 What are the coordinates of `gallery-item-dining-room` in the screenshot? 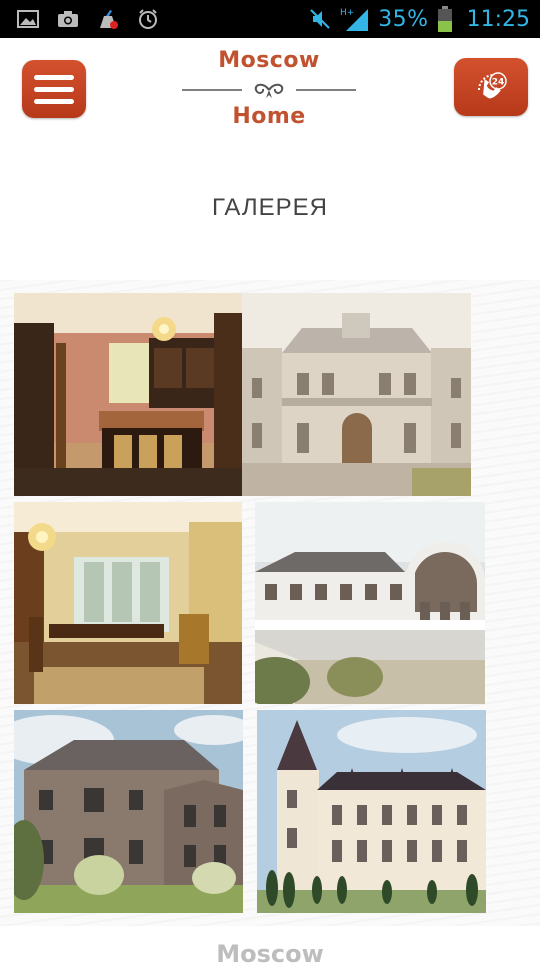 It's located at (128, 603).